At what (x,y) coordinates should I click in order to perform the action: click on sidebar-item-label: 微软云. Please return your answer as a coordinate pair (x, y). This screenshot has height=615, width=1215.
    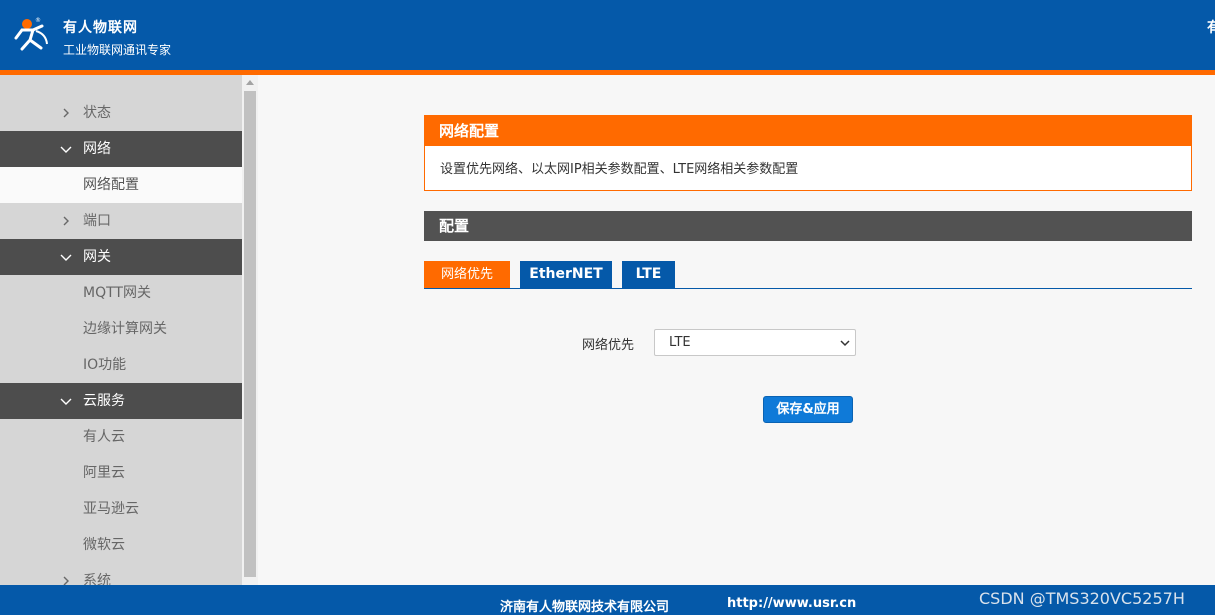
    Looking at the image, I should click on (104, 545).